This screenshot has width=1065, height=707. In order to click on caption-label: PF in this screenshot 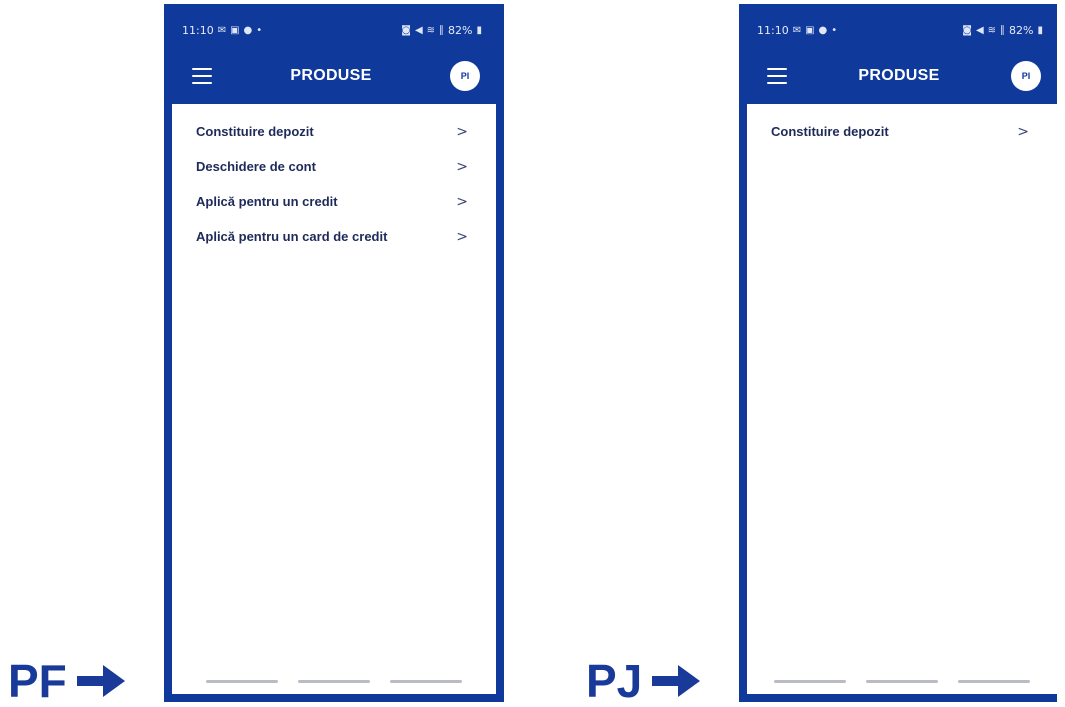, I will do `click(37, 681)`.